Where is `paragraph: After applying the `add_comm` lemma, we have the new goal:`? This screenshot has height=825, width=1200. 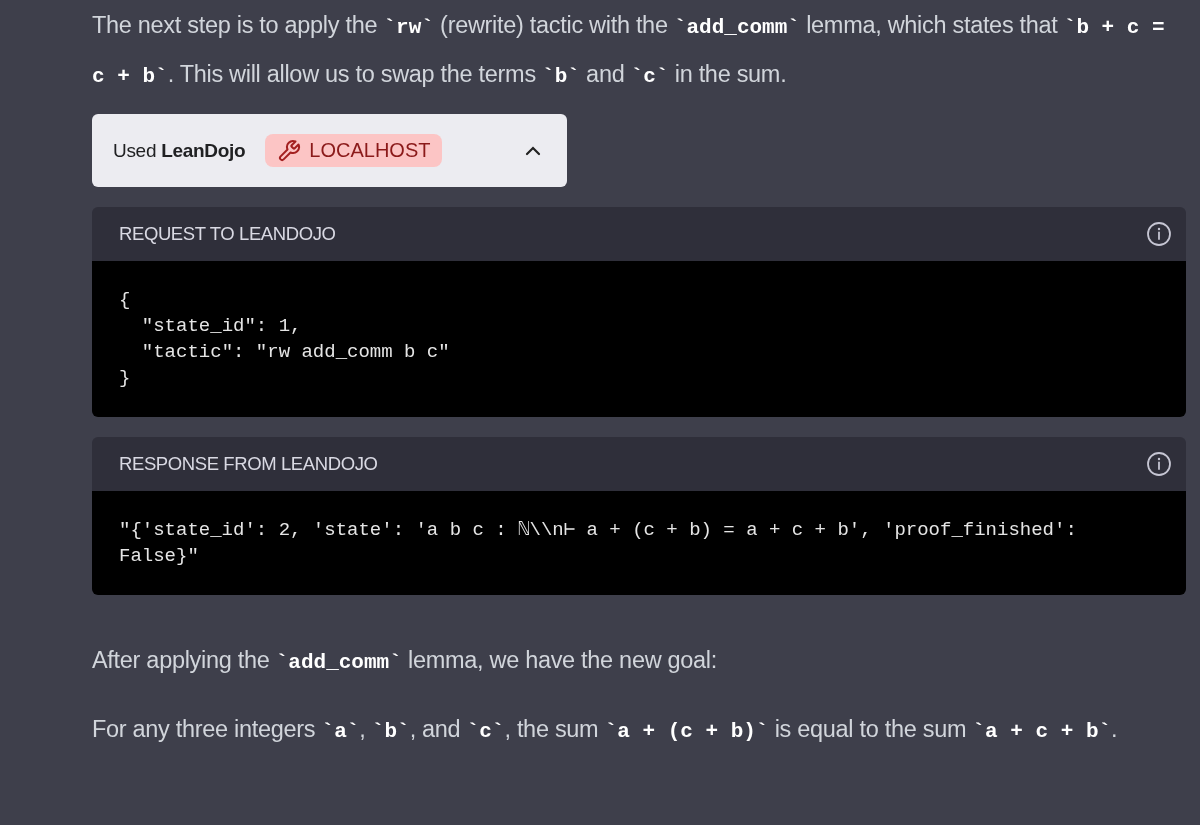 paragraph: After applying the `add_comm` lemma, we have the new goal: is located at coordinates (405, 661).